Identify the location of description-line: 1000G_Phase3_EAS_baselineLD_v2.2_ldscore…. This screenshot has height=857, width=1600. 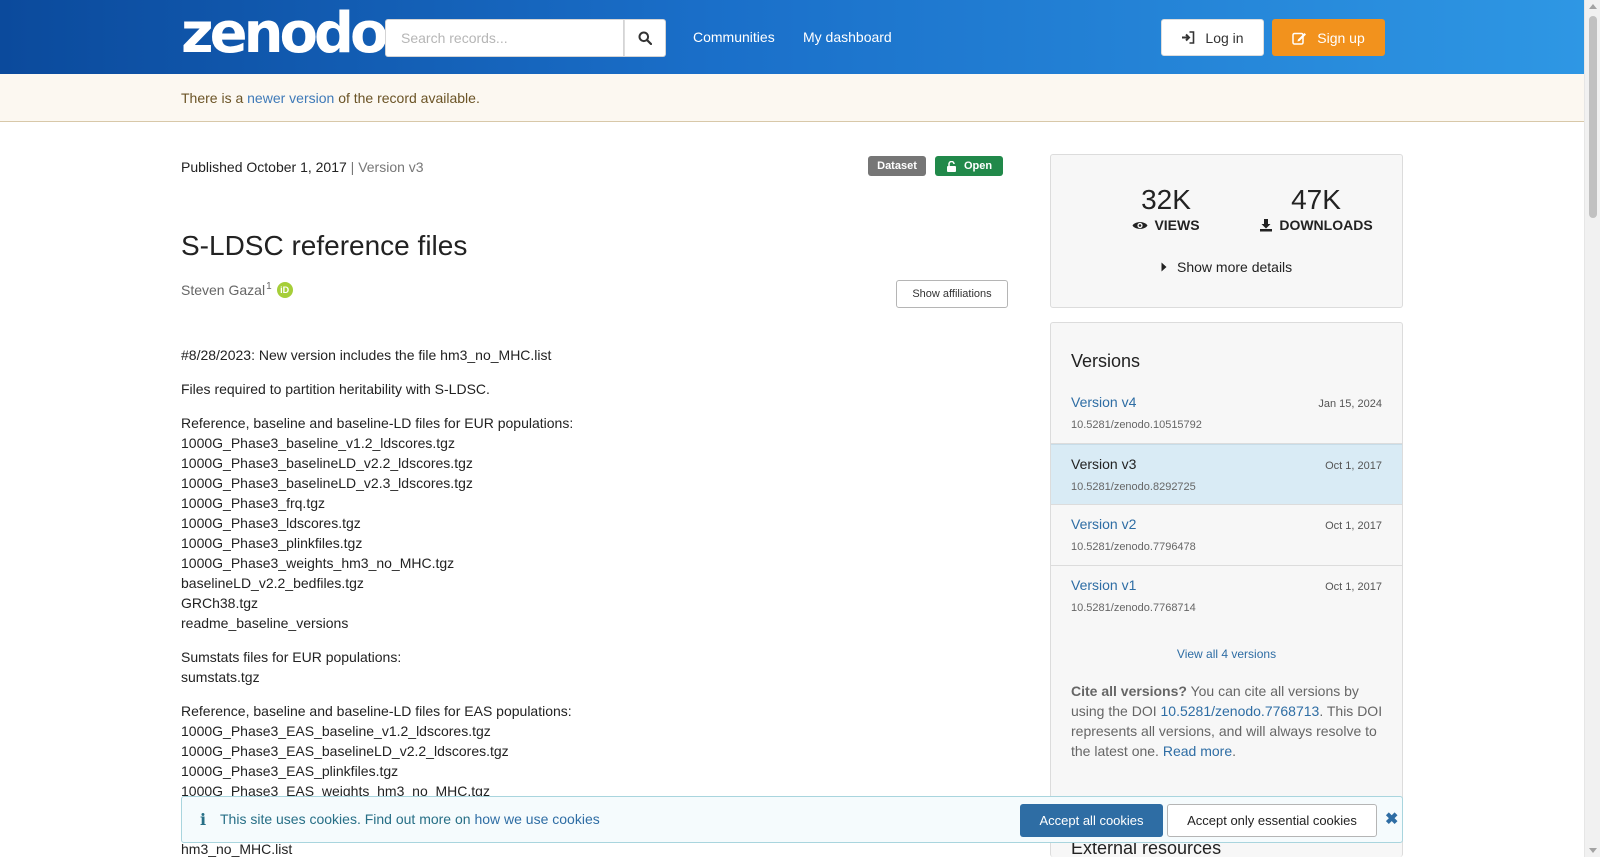
(345, 751).